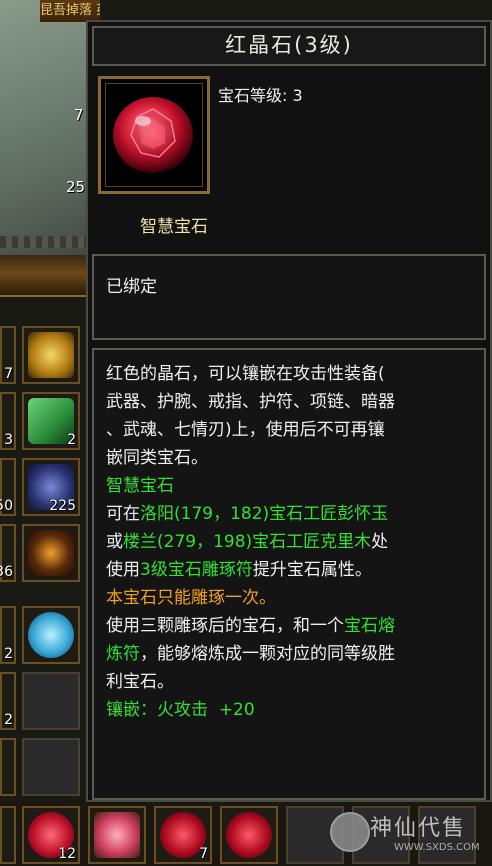  I want to click on slot-qty: 225, so click(62, 506).